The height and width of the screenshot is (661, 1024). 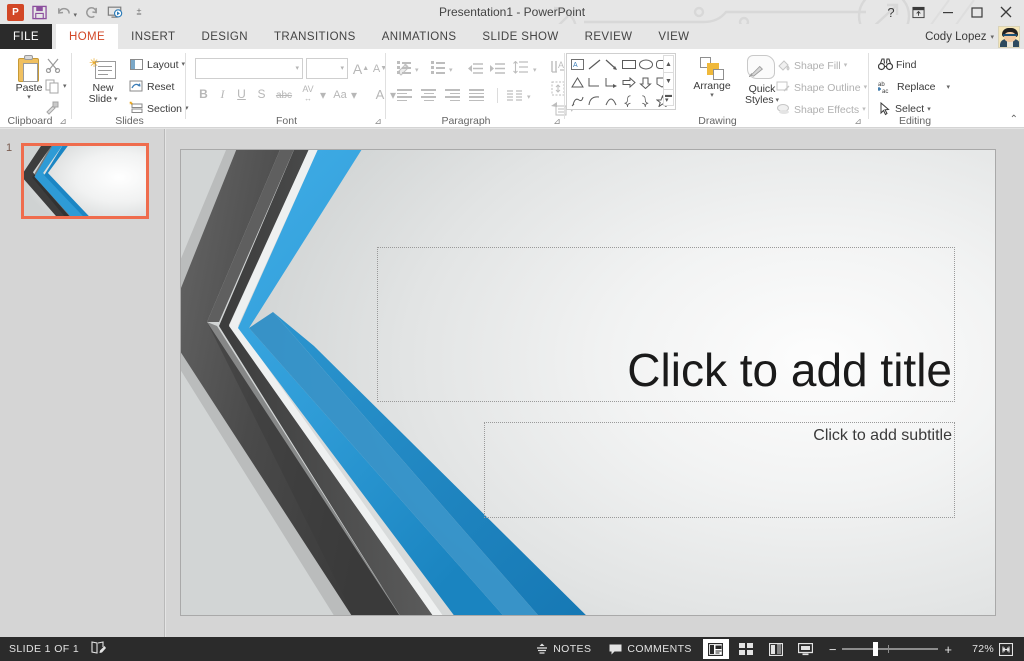 What do you see at coordinates (222, 94) in the screenshot?
I see `italic-button: I` at bounding box center [222, 94].